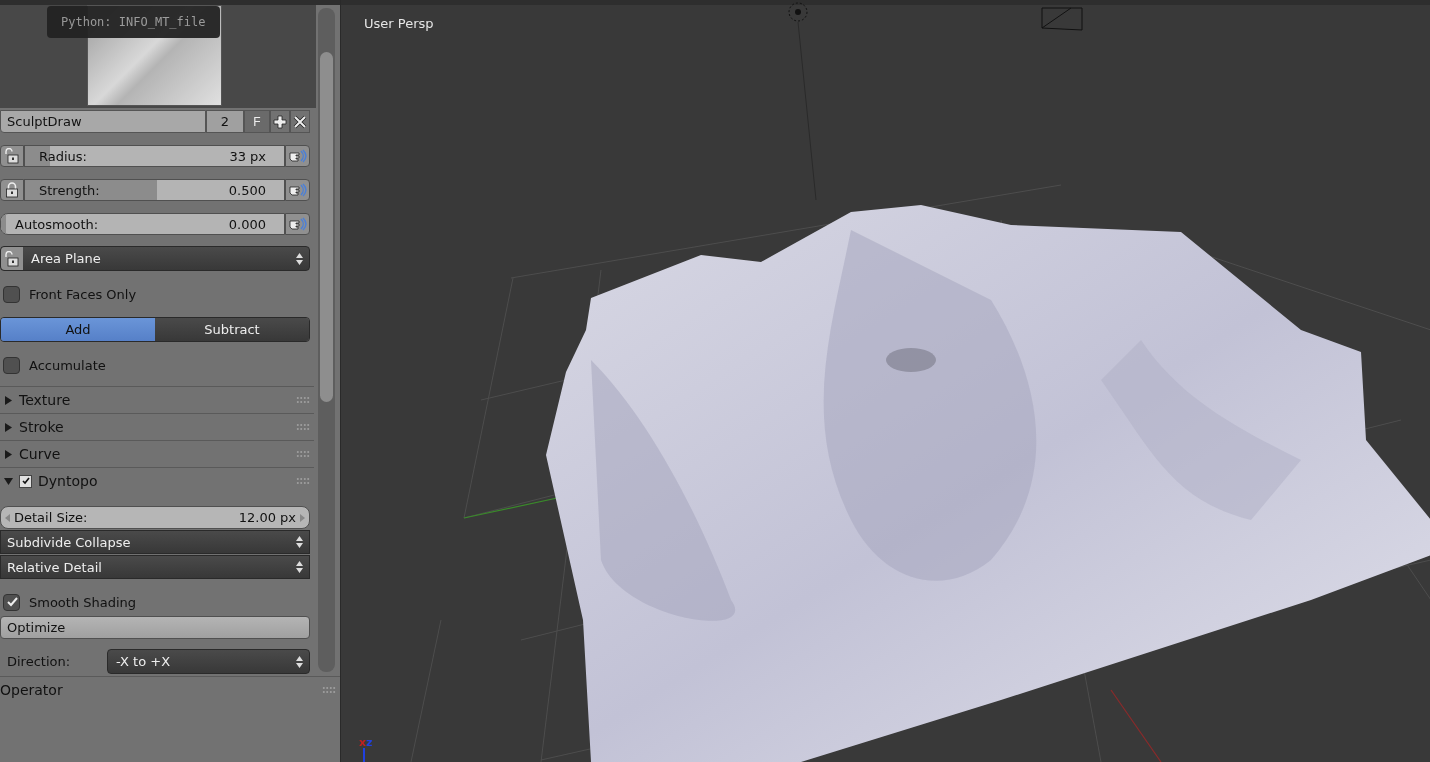  Describe the element at coordinates (154, 156) in the screenshot. I see `slider: Radius: 33 px` at that location.